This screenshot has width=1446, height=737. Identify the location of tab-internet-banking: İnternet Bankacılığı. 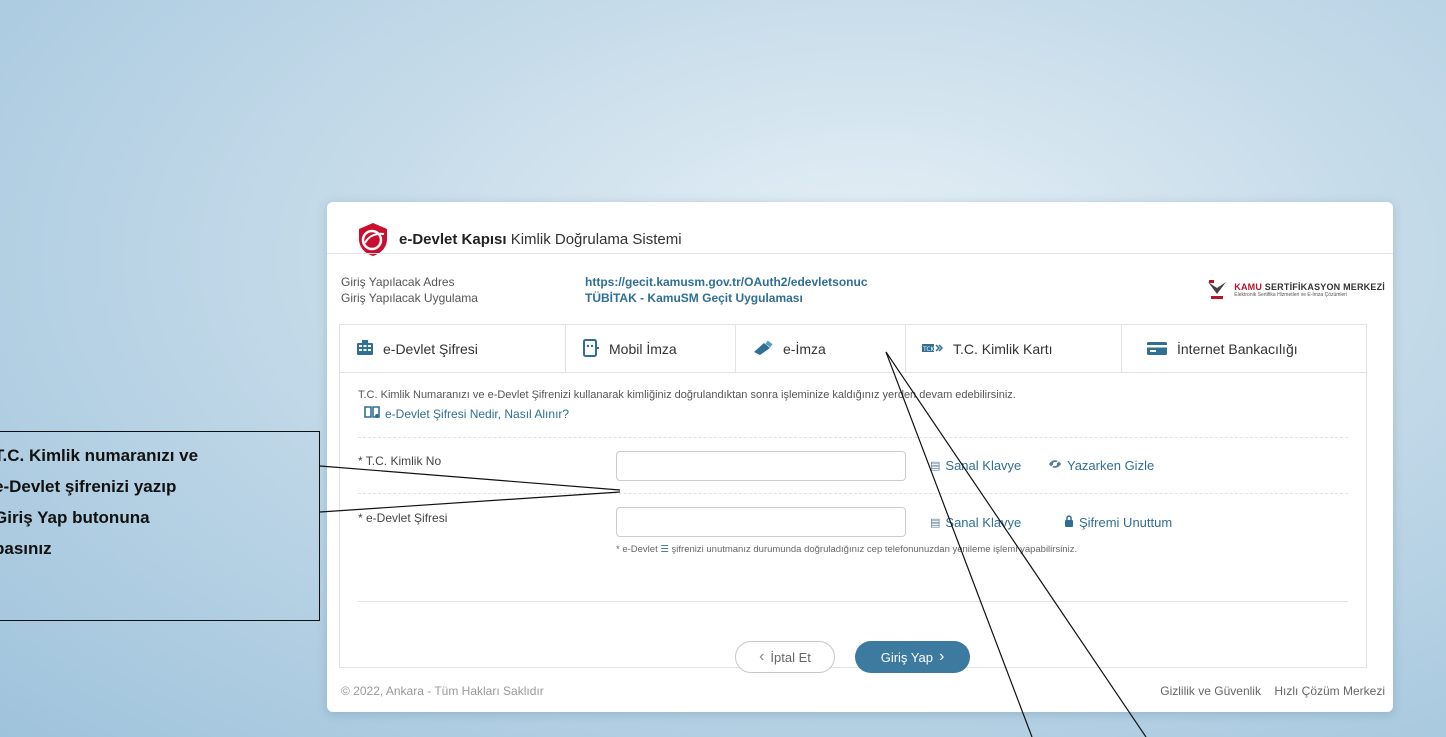
(1244, 349).